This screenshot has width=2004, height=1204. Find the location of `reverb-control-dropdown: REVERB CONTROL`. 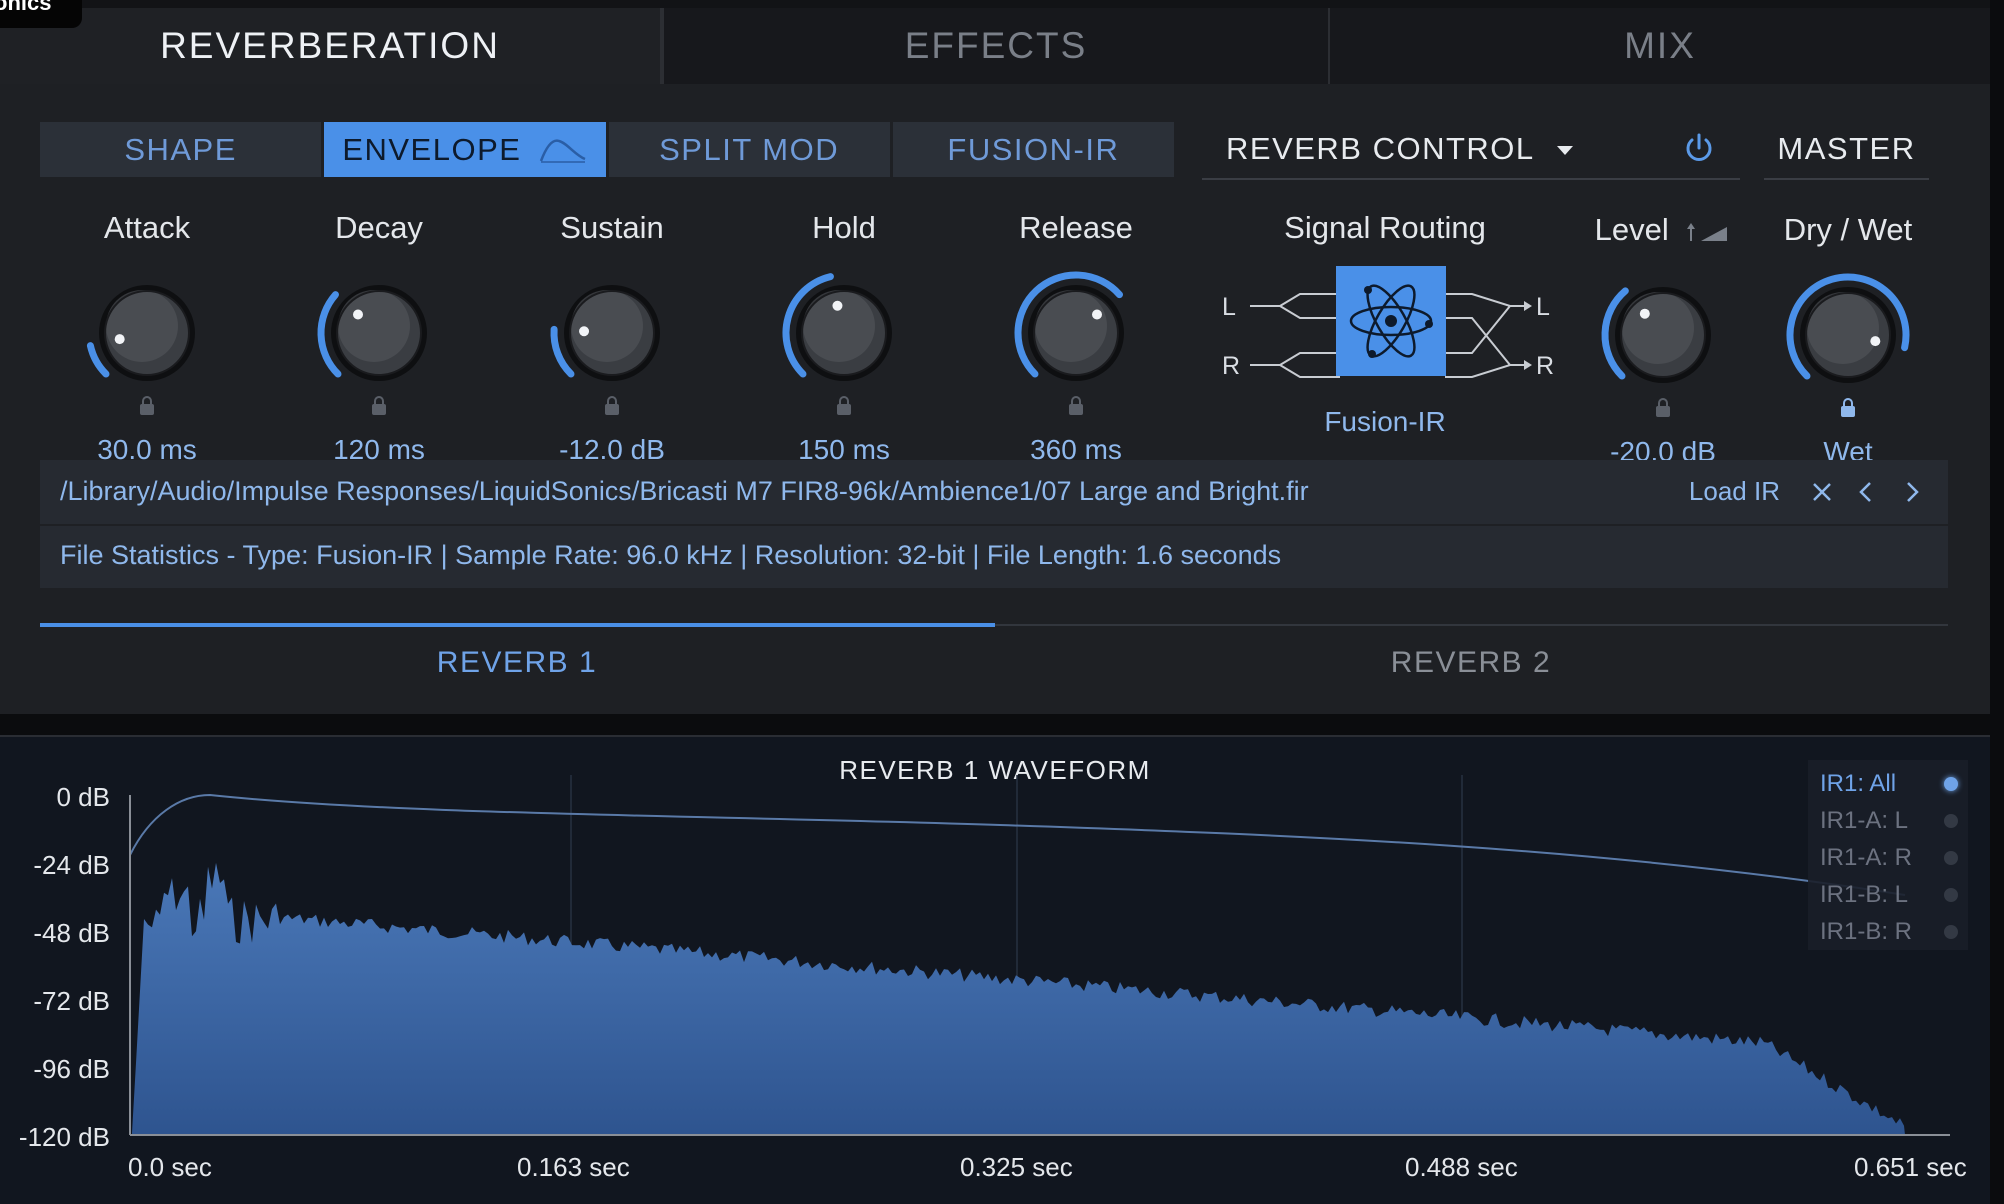

reverb-control-dropdown: REVERB CONTROL is located at coordinates (1471, 150).